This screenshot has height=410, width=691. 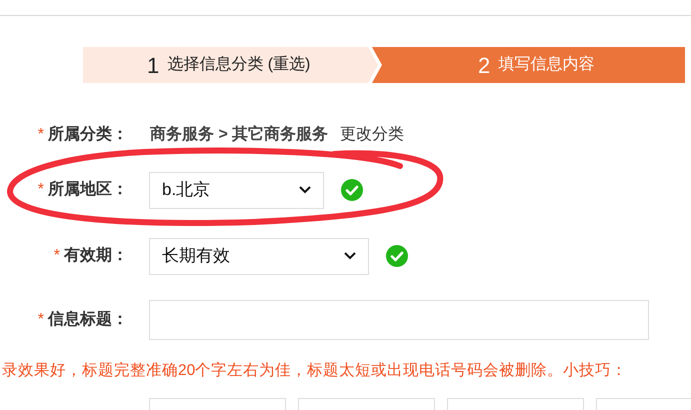 I want to click on hint-text: 录效果好，标题完整准确20个字左右为佳，标题太短或出现电话号码会被删除。小技巧：, so click(x=315, y=370).